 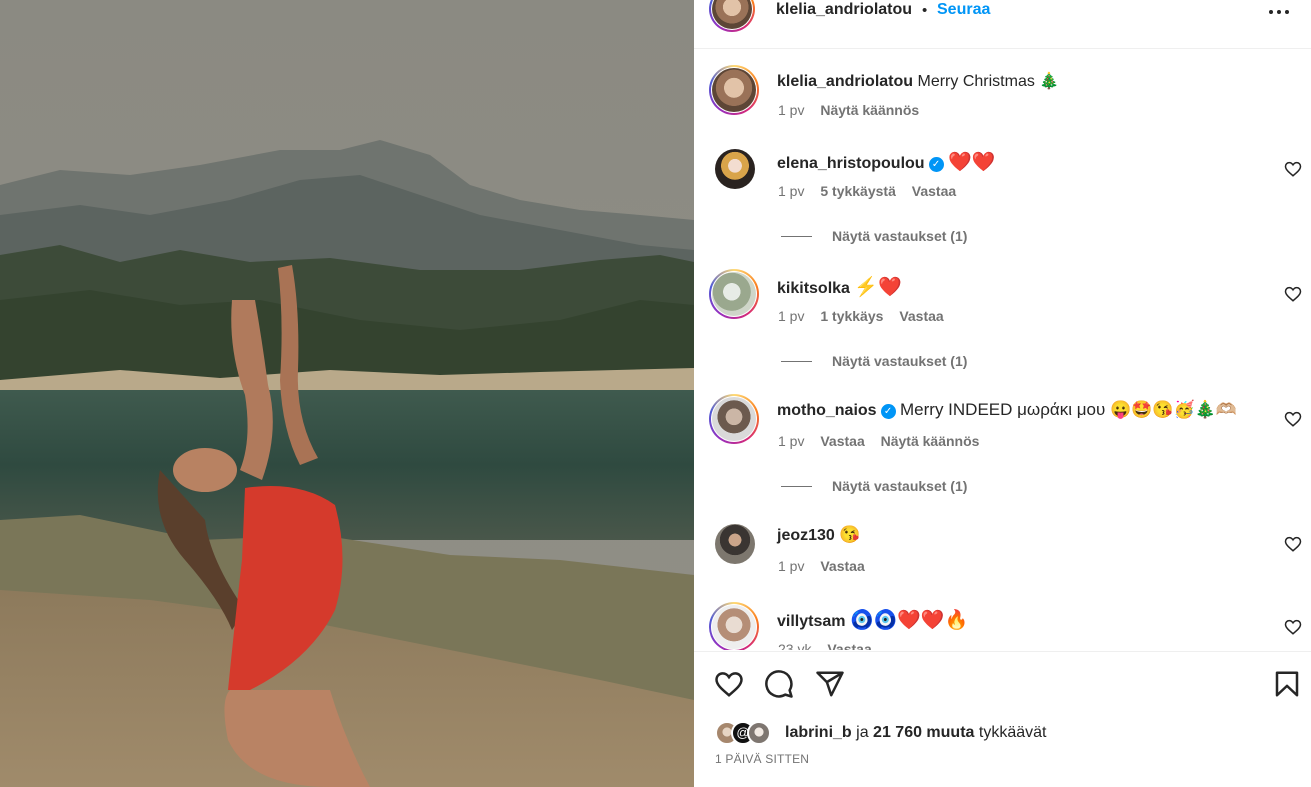 I want to click on comment-likes: 5 tykkäystä, so click(x=858, y=191).